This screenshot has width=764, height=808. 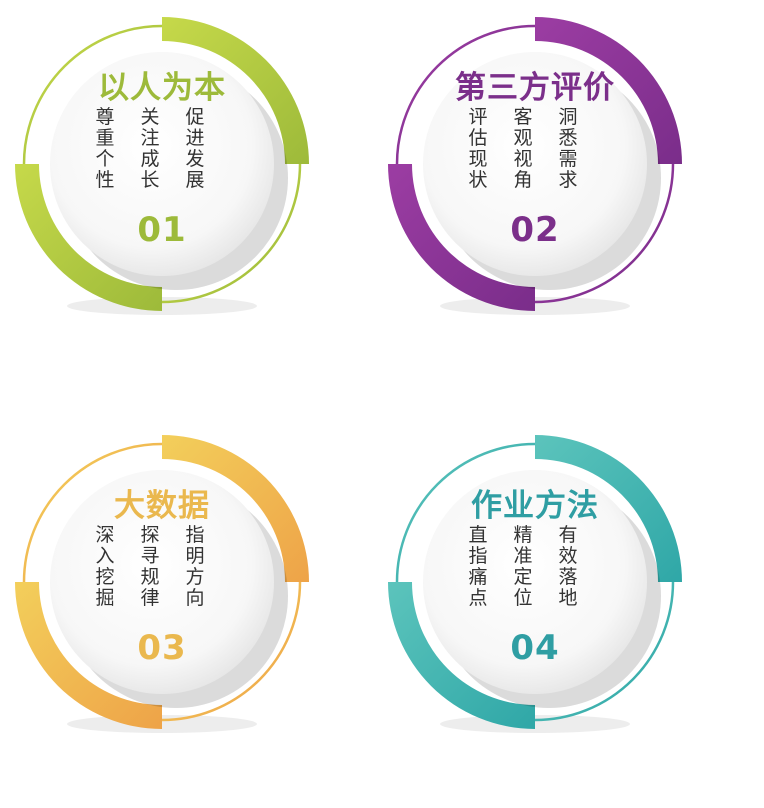 I want to click on keyword-column-2-2: 客观视角, so click(x=523, y=148).